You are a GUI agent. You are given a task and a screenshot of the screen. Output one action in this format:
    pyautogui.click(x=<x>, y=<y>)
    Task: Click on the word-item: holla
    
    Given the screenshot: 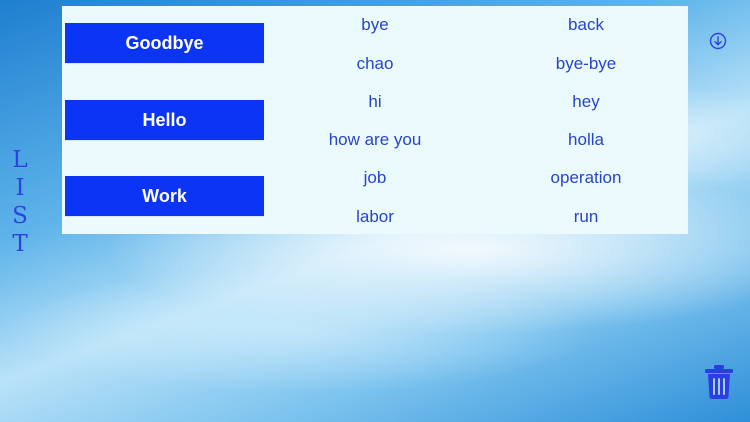 What is the action you would take?
    pyautogui.click(x=586, y=140)
    